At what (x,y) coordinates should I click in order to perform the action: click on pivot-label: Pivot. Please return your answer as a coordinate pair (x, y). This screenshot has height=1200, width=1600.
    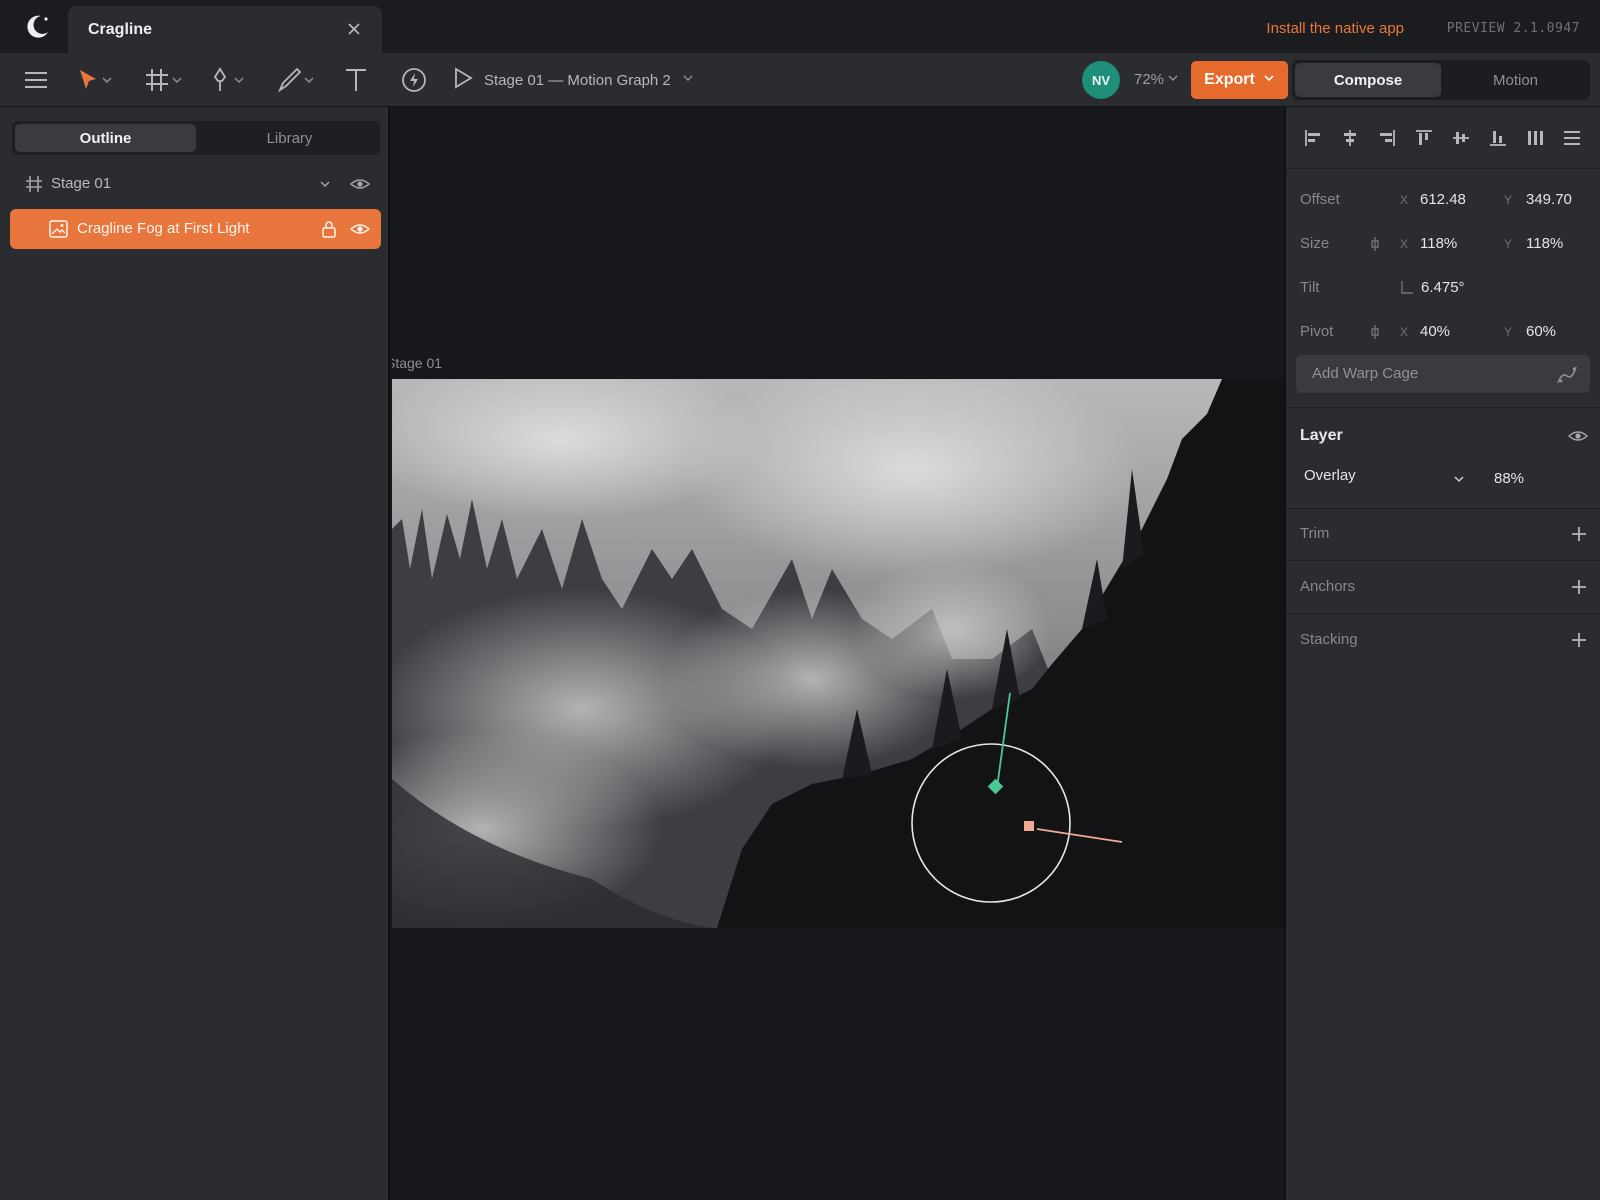
    Looking at the image, I should click on (1317, 331).